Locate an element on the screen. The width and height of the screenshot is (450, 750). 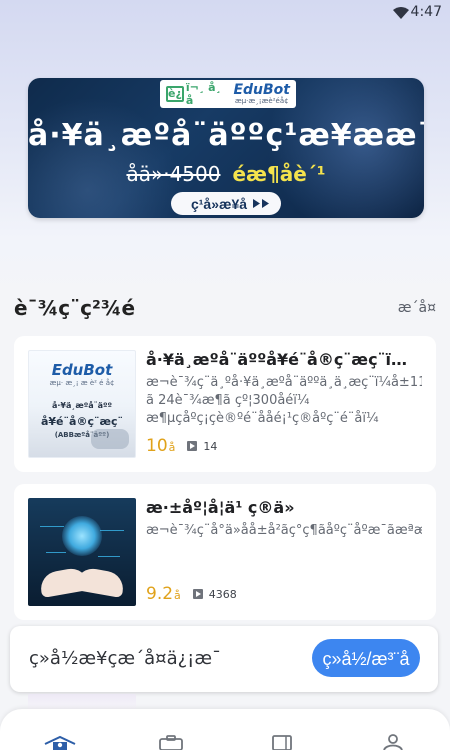
brand-logo-left-text: ï¬¸ å¸ å is located at coordinates (203, 94).